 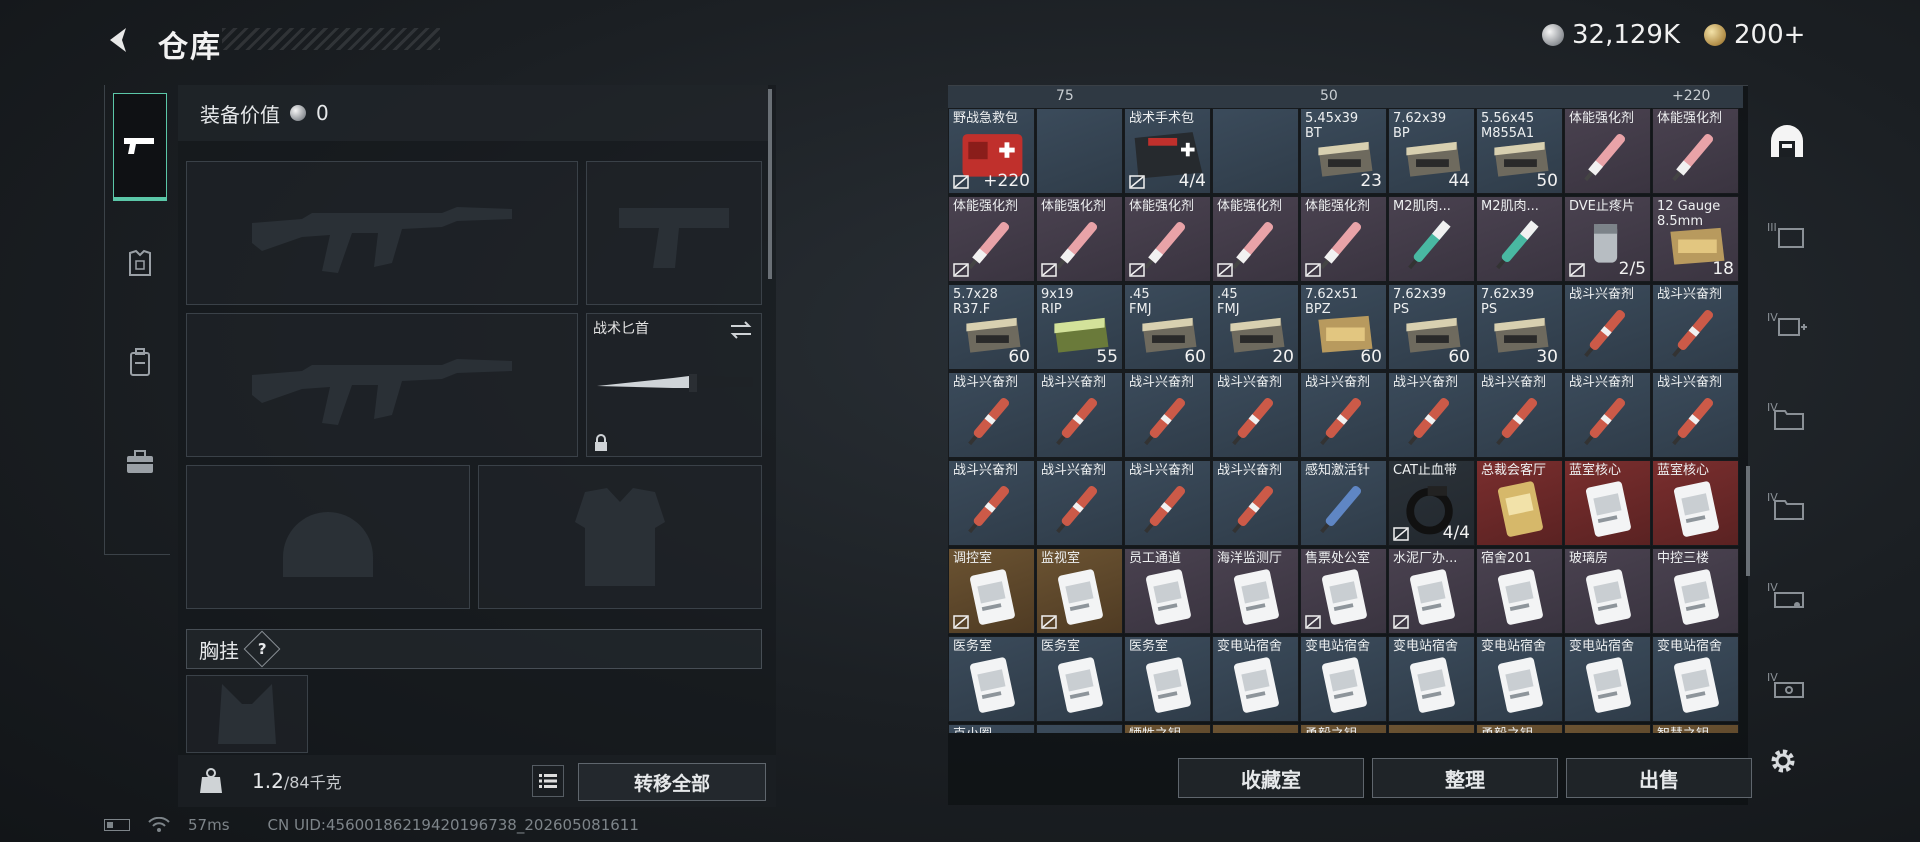 I want to click on back-button, so click(x=120, y=40).